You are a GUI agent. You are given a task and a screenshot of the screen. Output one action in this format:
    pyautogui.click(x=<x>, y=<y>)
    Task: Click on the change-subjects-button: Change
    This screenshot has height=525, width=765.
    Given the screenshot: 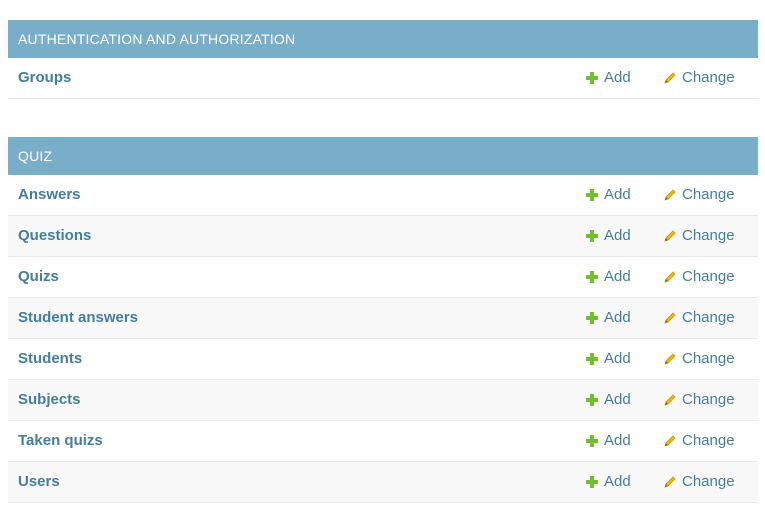 What is the action you would take?
    pyautogui.click(x=699, y=400)
    